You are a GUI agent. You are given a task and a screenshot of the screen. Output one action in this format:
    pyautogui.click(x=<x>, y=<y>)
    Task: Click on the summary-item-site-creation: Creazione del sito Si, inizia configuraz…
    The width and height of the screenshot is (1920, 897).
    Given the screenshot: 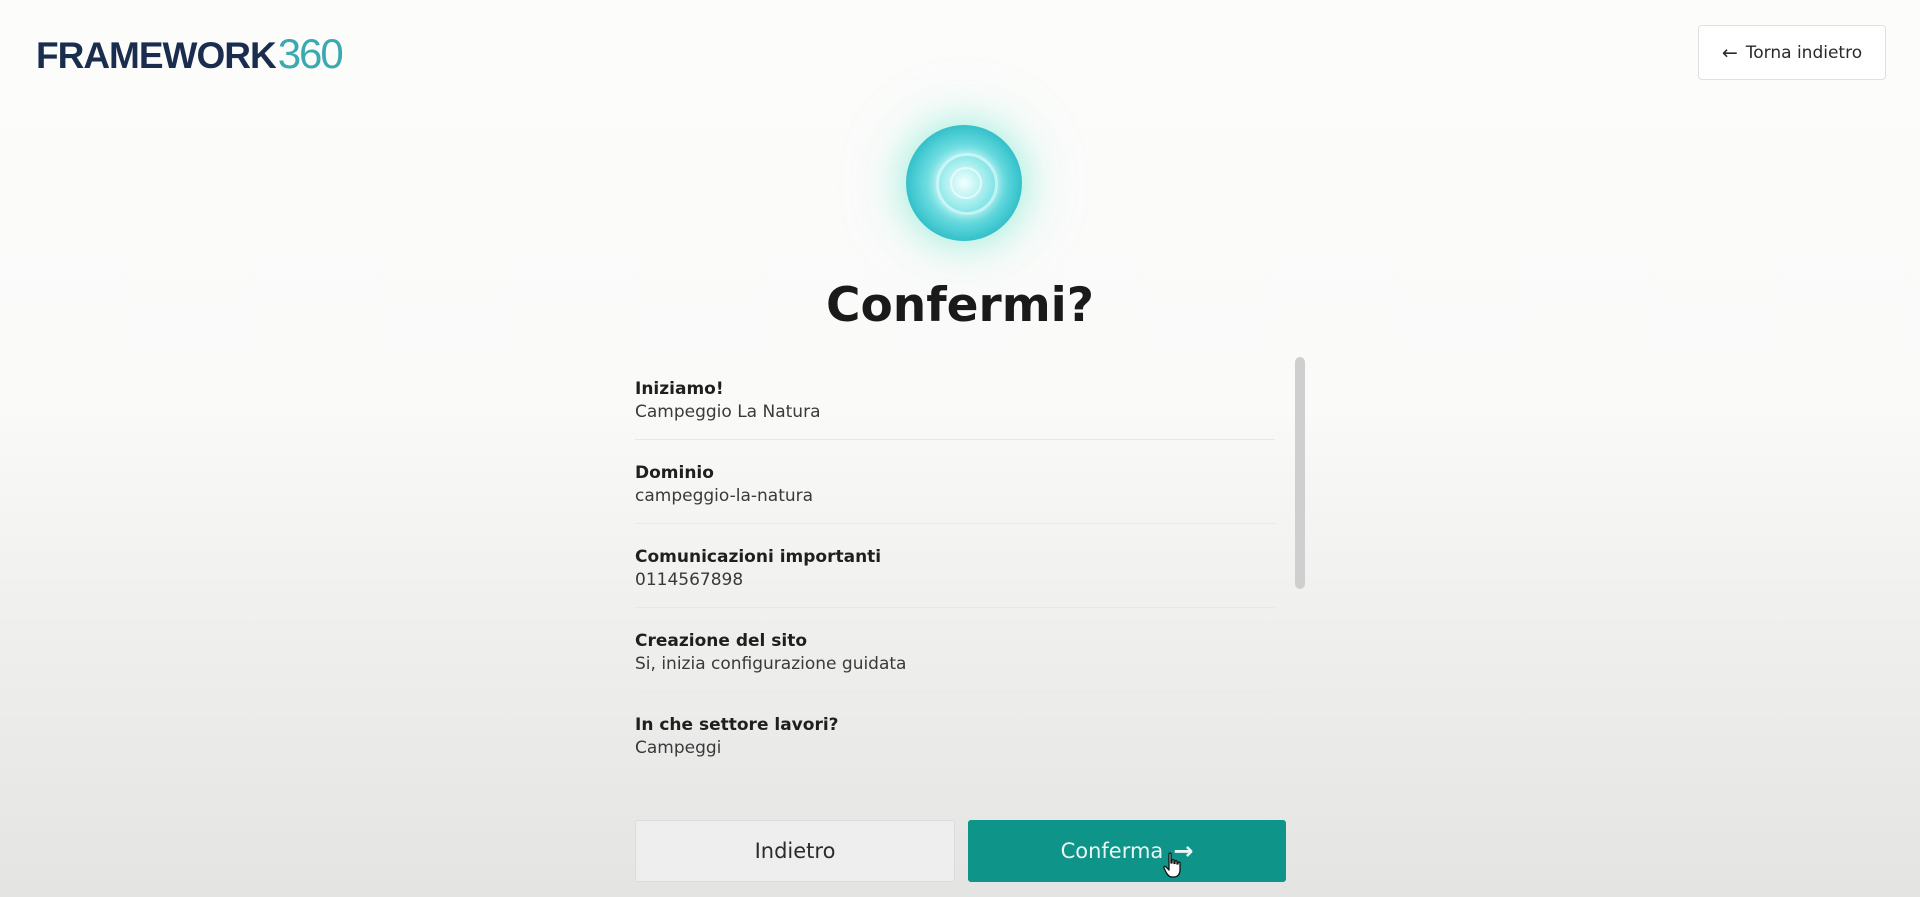 What is the action you would take?
    pyautogui.click(x=955, y=650)
    